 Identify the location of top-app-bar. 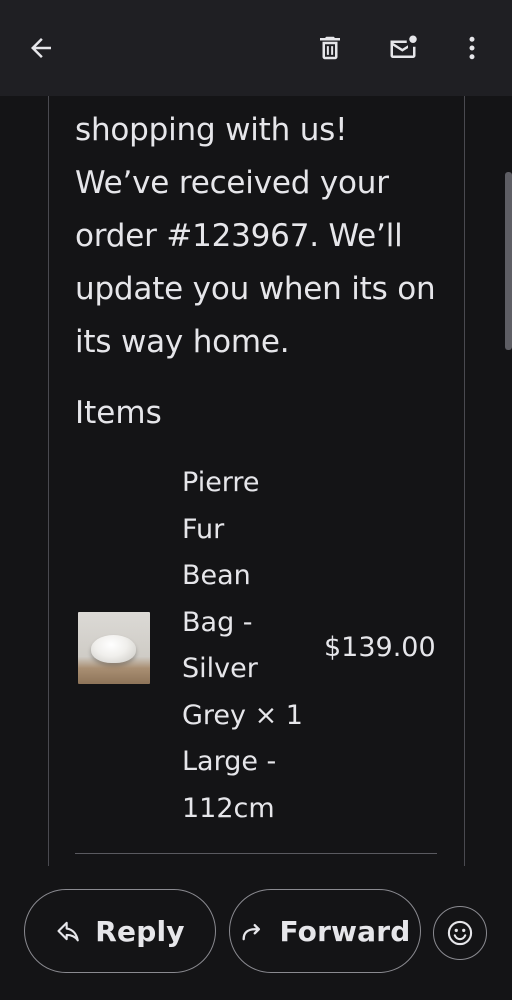
(256, 48).